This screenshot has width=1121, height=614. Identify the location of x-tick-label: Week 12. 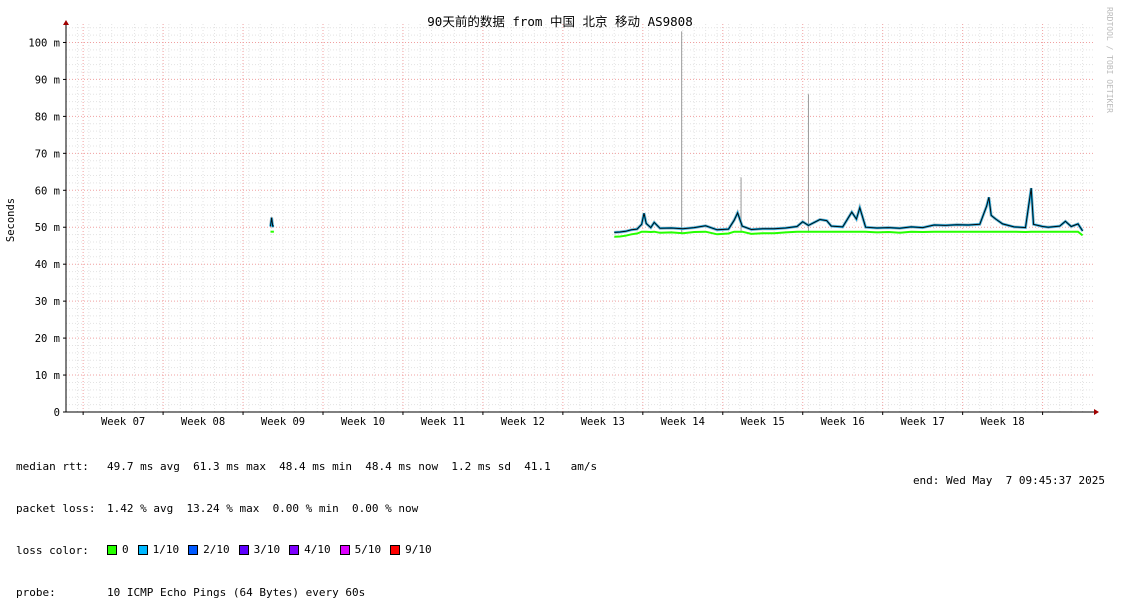
(523, 422).